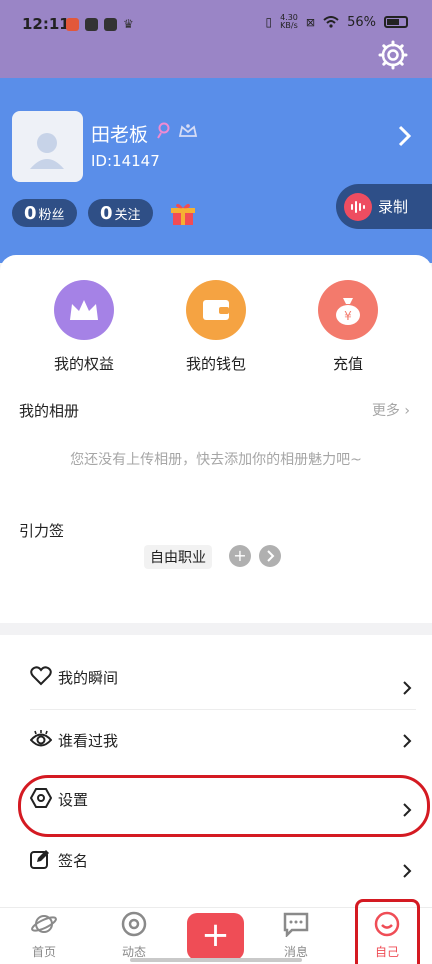 The height and width of the screenshot is (964, 432). What do you see at coordinates (224, 806) in the screenshot?
I see `settings-highlight-annotation` at bounding box center [224, 806].